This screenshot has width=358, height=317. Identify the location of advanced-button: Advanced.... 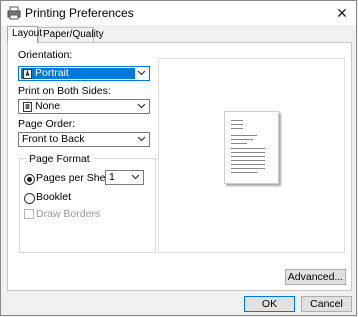
(315, 277).